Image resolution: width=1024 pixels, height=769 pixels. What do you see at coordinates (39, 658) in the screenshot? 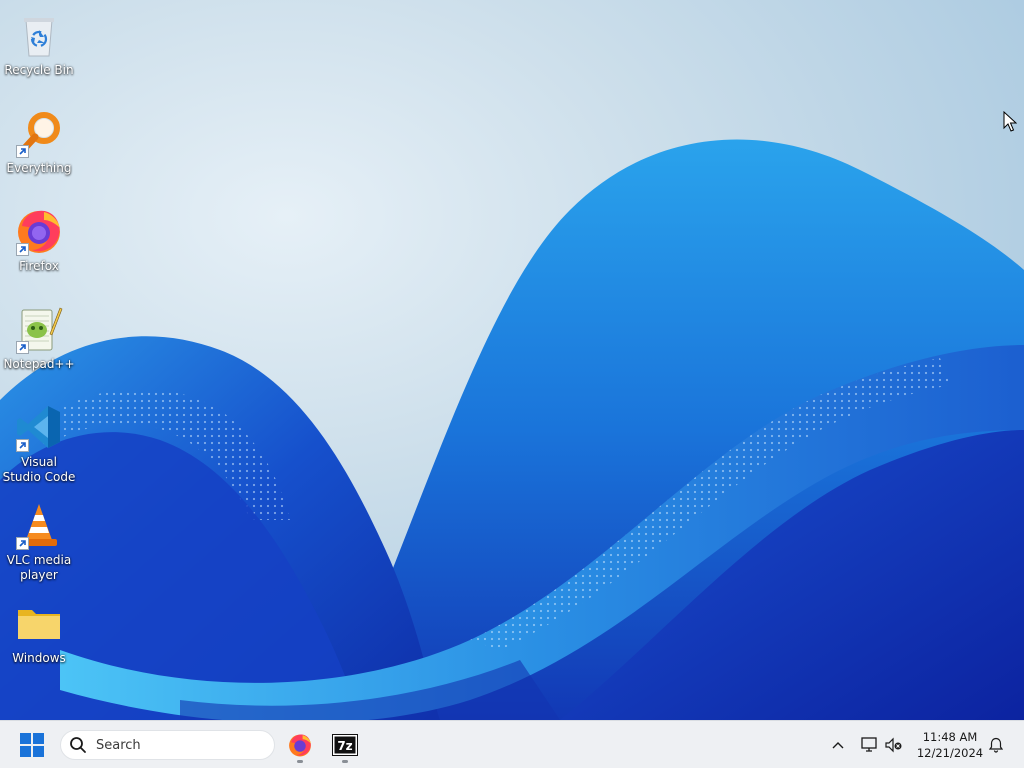
I see `desktop-icon-label: Windows` at bounding box center [39, 658].